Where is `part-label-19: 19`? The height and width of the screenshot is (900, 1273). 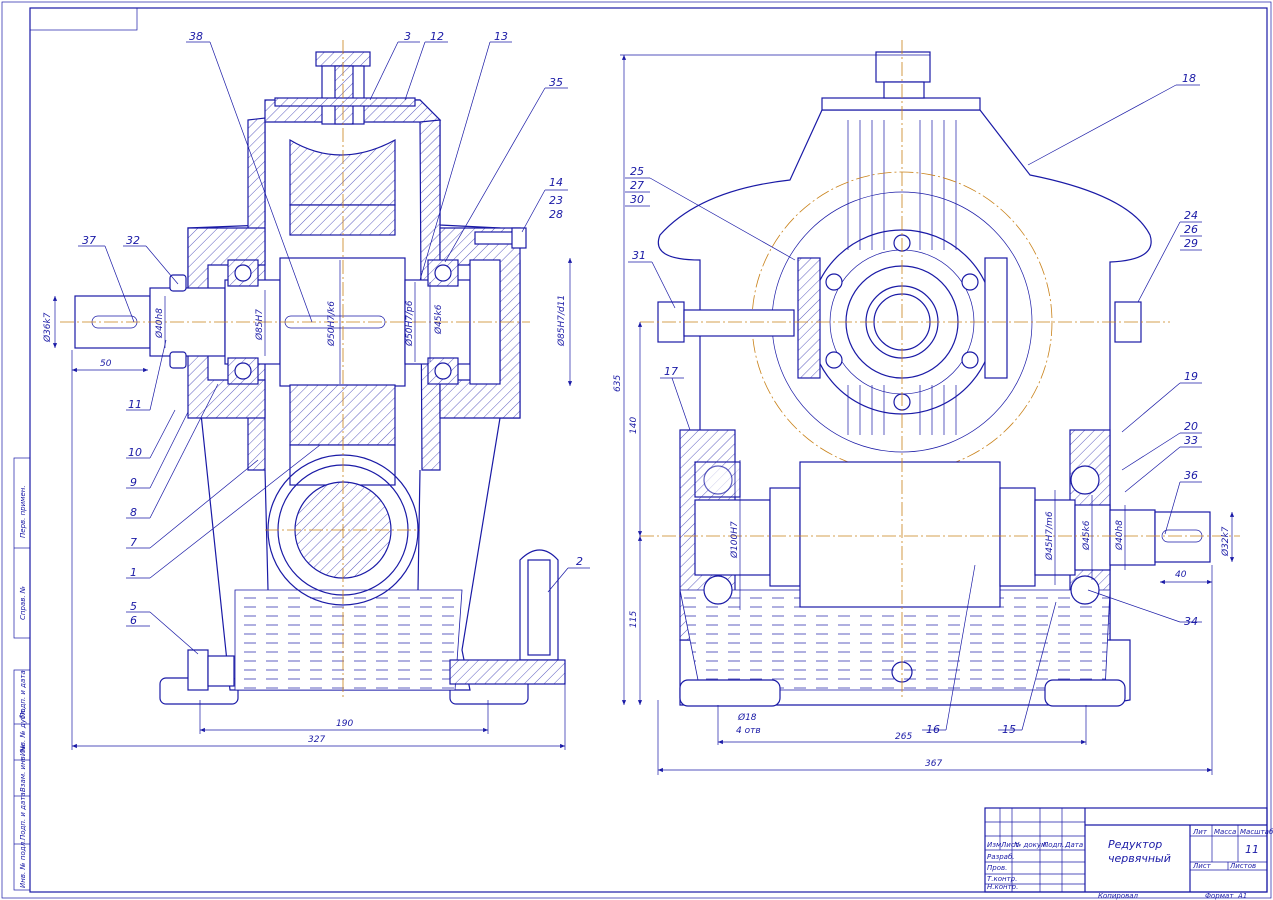 part-label-19: 19 is located at coordinates (1191, 376).